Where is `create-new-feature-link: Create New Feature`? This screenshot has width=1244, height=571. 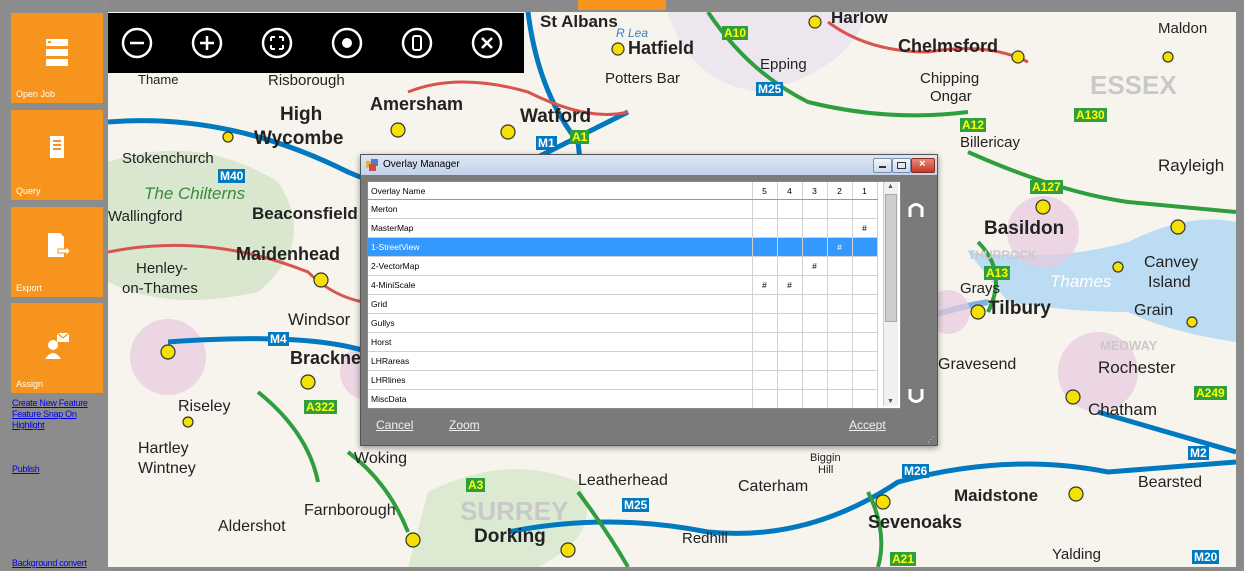 create-new-feature-link: Create New Feature is located at coordinates (50, 403).